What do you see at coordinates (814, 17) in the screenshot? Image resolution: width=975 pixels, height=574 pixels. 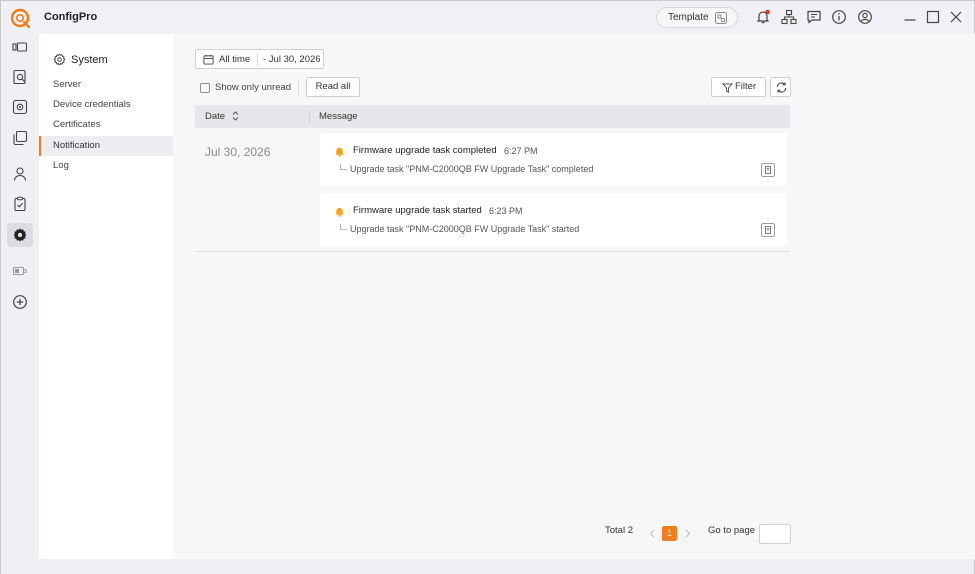 I see `chat-icon` at bounding box center [814, 17].